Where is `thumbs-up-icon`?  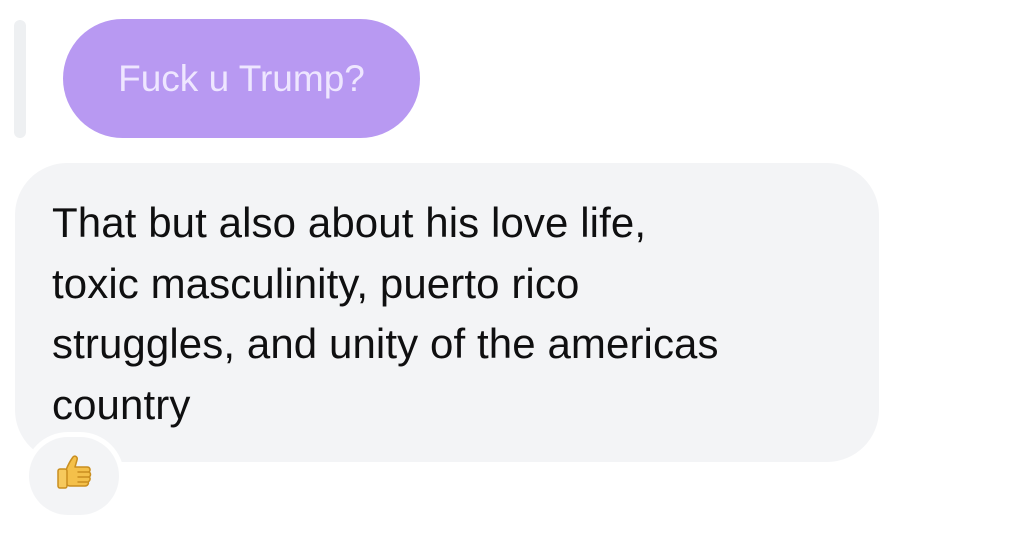
thumbs-up-icon is located at coordinates (74, 476).